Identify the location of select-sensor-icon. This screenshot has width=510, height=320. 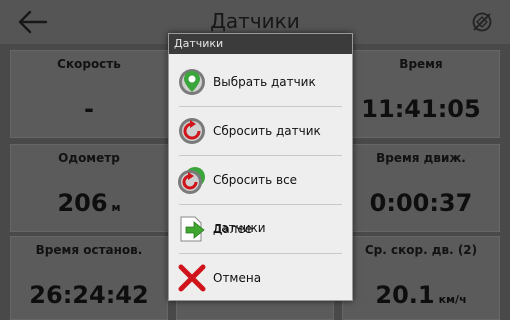
(192, 82).